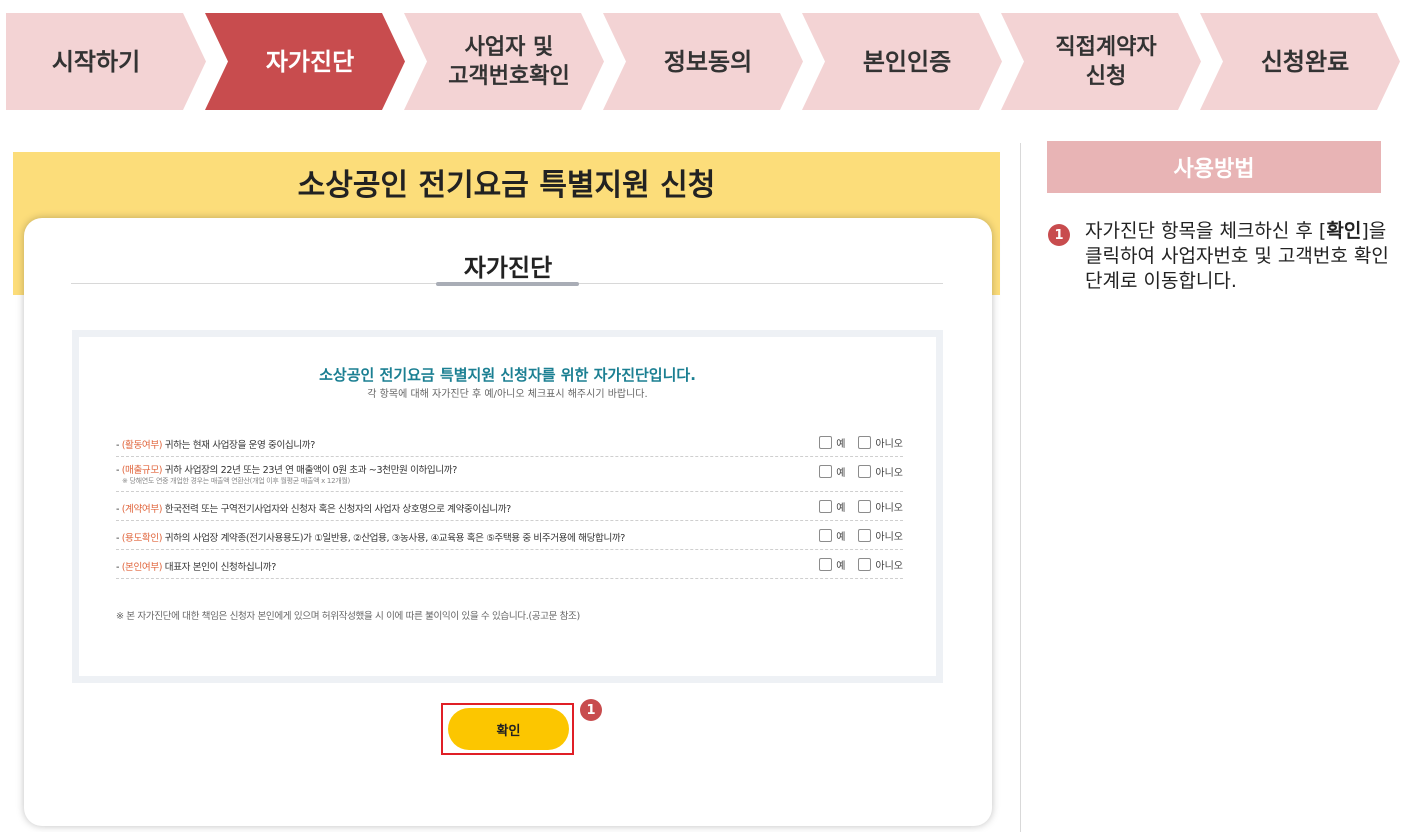 The image size is (1403, 832). Describe the element at coordinates (509, 442) in the screenshot. I see `question-row-activity: - (활동여부) 귀하는 현재 사업장을 운영 중이십니까? 예 아니오` at that location.